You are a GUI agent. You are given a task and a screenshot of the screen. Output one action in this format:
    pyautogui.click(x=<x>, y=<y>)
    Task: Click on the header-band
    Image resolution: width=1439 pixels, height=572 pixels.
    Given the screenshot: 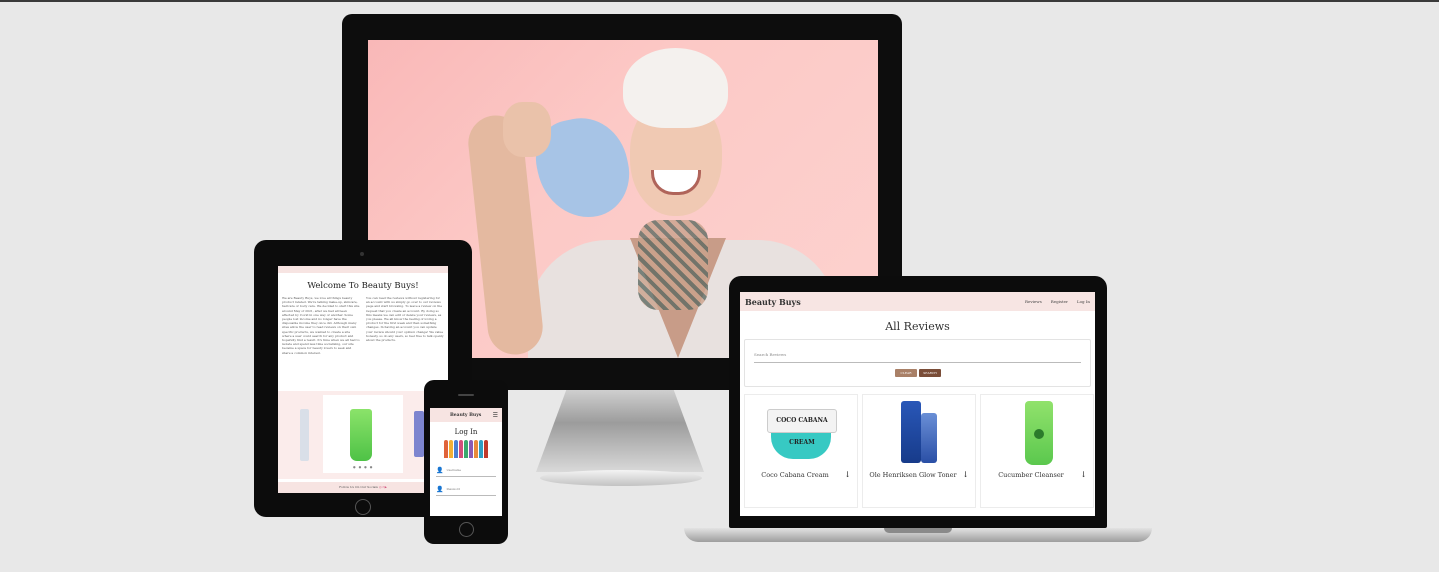 What is the action you would take?
    pyautogui.click(x=363, y=269)
    